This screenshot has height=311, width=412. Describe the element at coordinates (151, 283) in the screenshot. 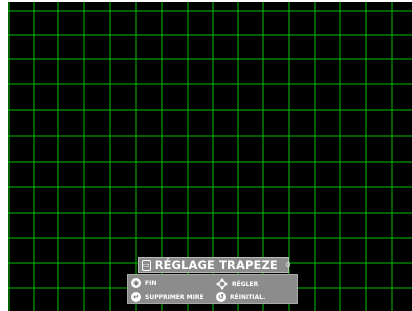

I see `option-fin-label: FIN` at that location.